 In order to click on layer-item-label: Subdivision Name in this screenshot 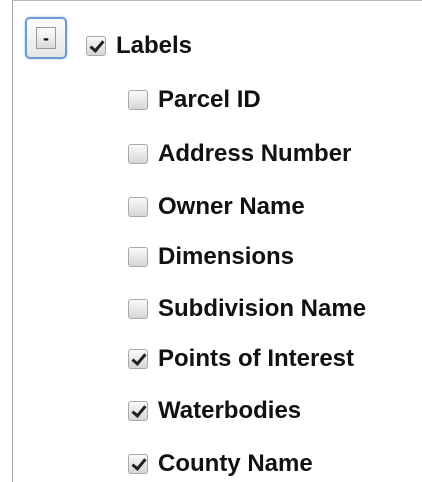, I will do `click(262, 308)`.